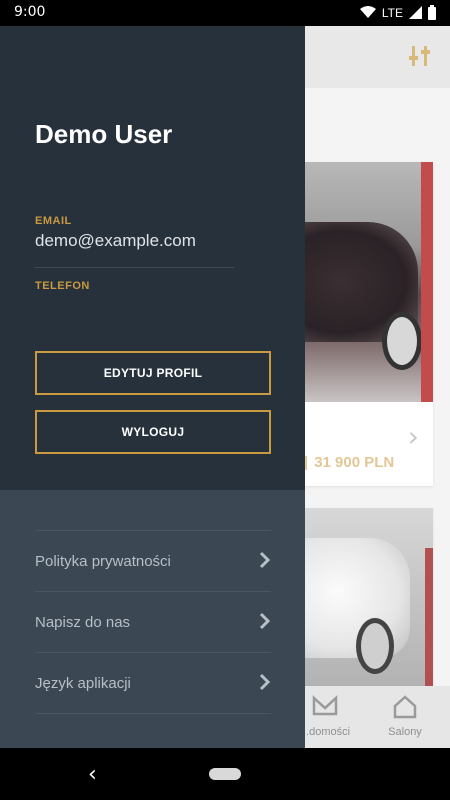  Describe the element at coordinates (405, 707) in the screenshot. I see `home-icon` at that location.